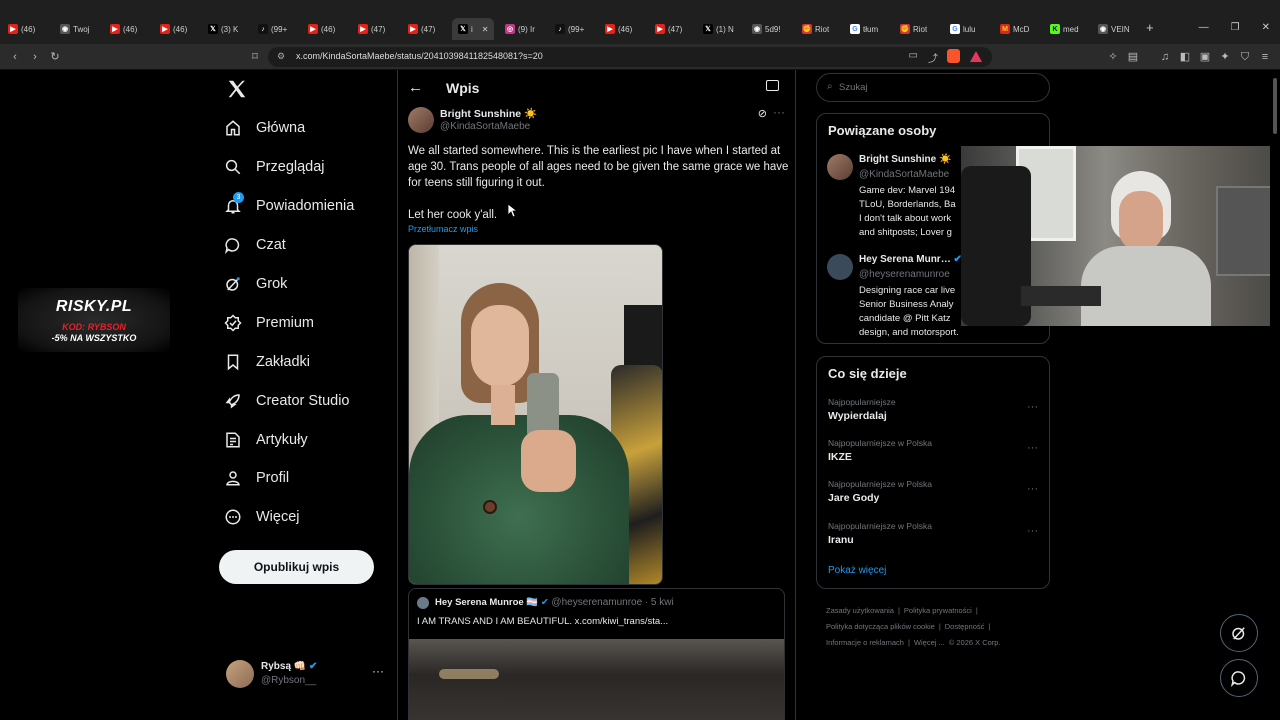 This screenshot has height=720, width=1280. I want to click on footer-link: Polityka prywatności, so click(938, 610).